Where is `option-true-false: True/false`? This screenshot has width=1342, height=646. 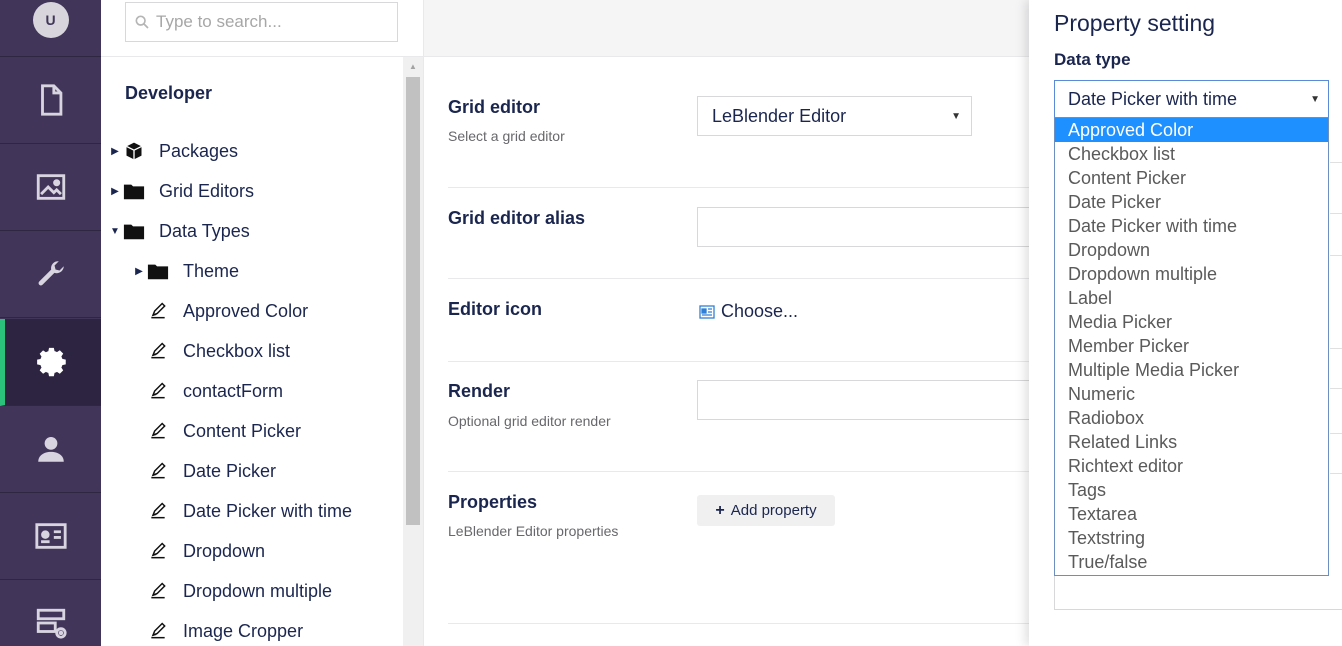
option-true-false: True/false is located at coordinates (1191, 562).